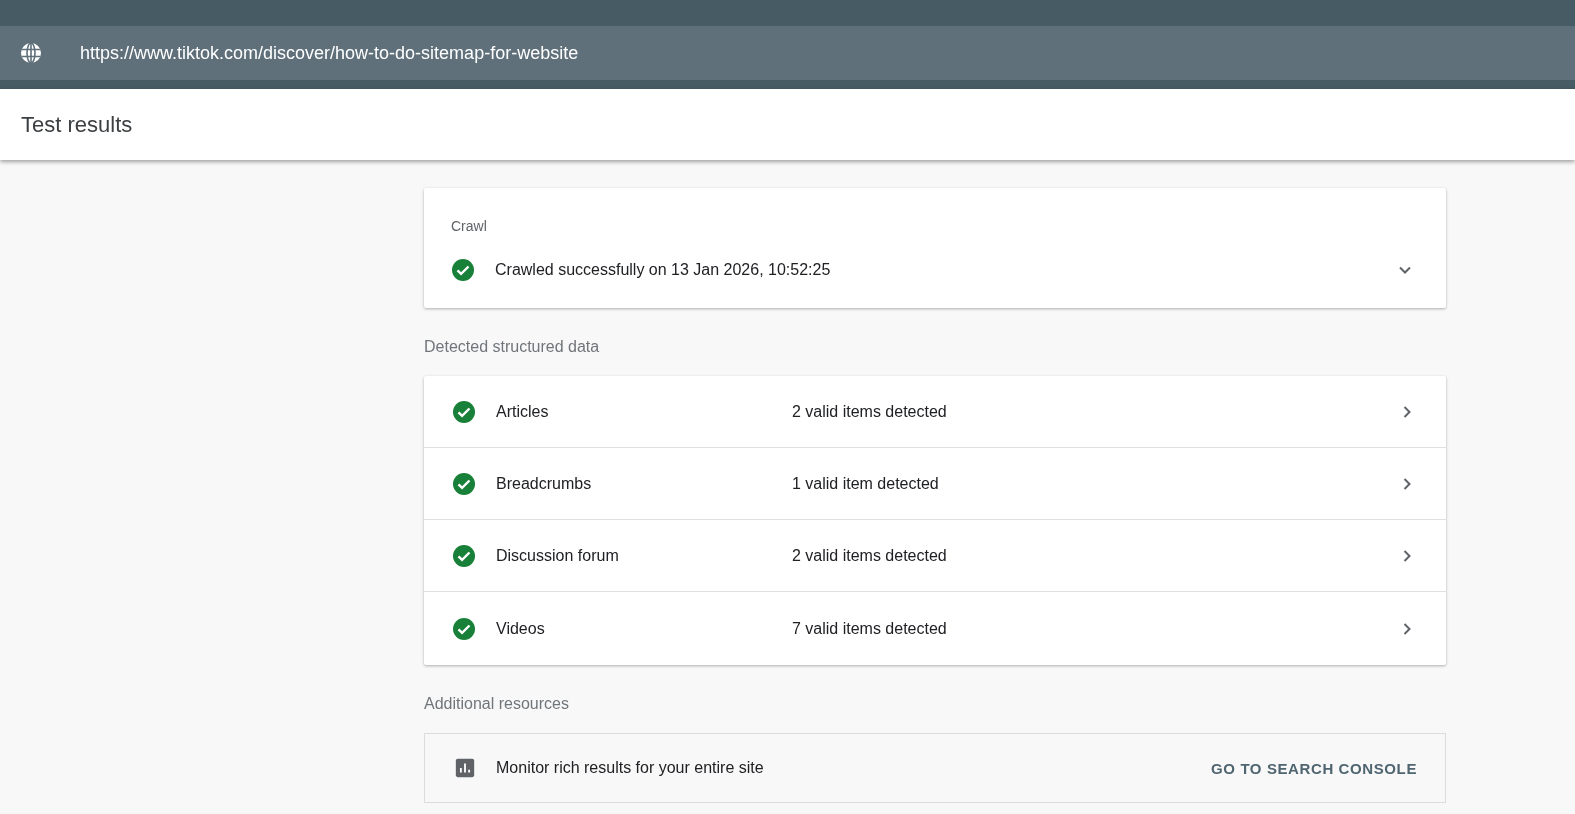 The width and height of the screenshot is (1575, 814). I want to click on result-row: Articles 2 valid items detected, so click(935, 412).